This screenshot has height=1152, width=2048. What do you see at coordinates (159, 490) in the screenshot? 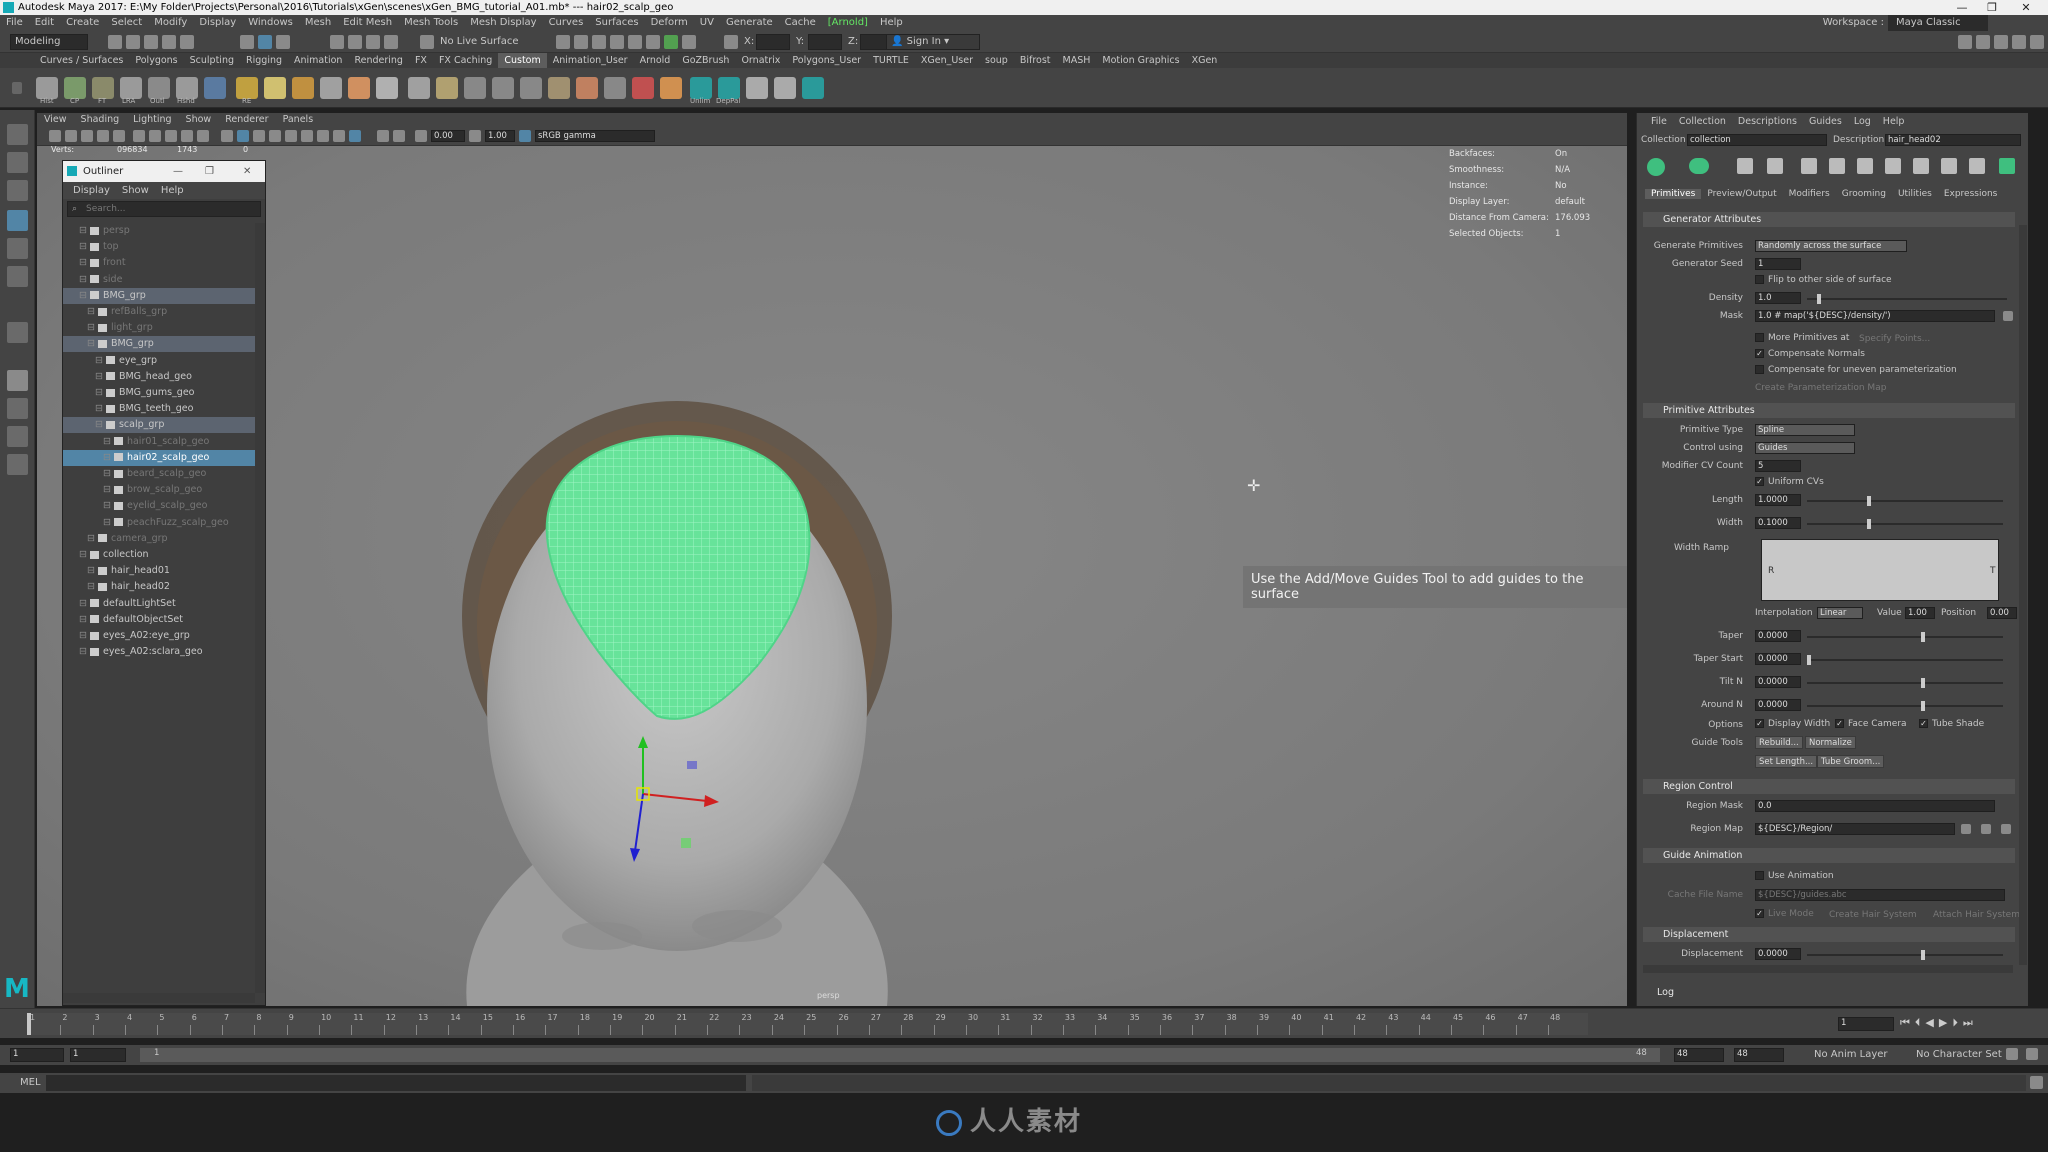
I see `outliner-row: ⊟ brow_scalp_geo` at bounding box center [159, 490].